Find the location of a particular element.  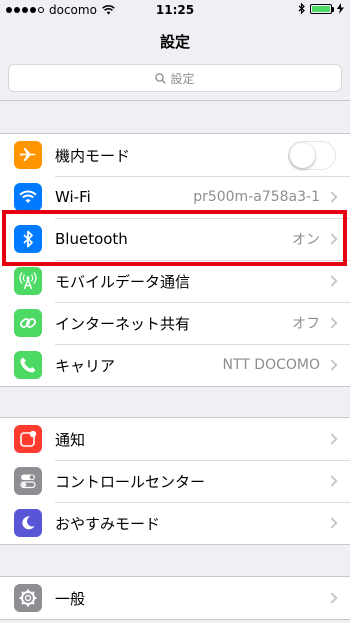

search-input: 設定 is located at coordinates (175, 78).